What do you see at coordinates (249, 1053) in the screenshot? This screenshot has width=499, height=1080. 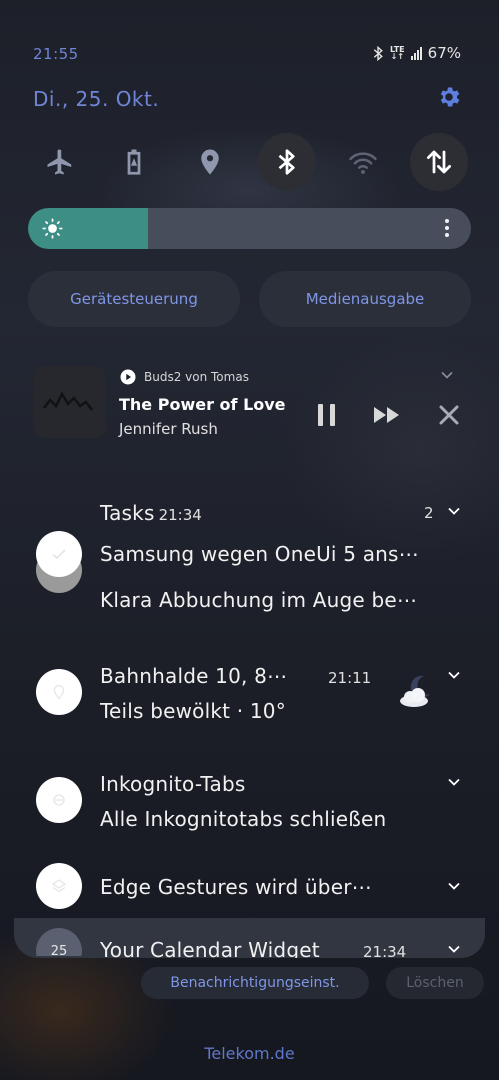 I see `carrier-label: Telekom.de` at bounding box center [249, 1053].